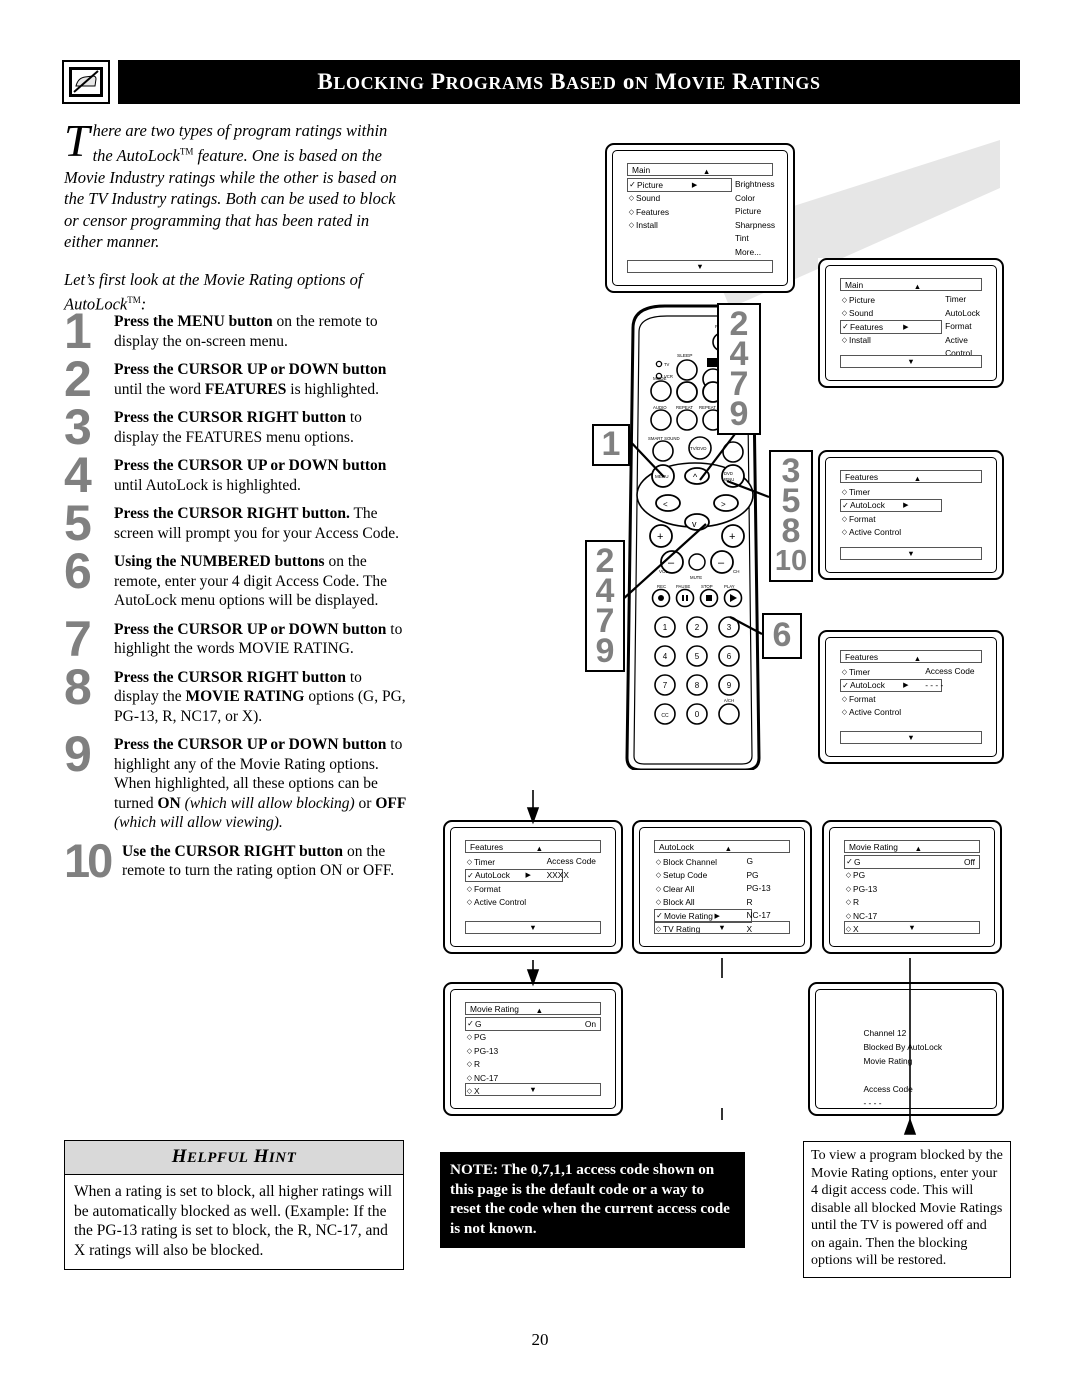 The image size is (1080, 1397). Describe the element at coordinates (500, 902) in the screenshot. I see `osd-row-label: Active Control` at that location.